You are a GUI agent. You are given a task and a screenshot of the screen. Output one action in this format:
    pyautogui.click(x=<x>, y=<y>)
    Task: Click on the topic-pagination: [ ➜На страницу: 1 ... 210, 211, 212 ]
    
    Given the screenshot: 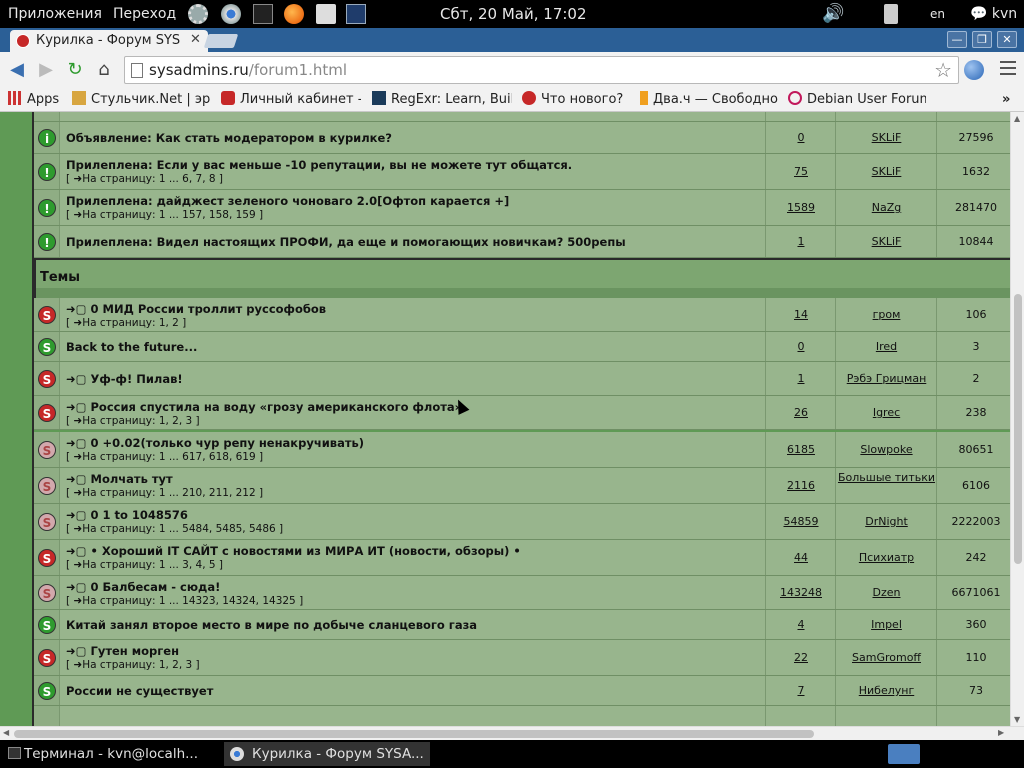 What is the action you would take?
    pyautogui.click(x=164, y=493)
    